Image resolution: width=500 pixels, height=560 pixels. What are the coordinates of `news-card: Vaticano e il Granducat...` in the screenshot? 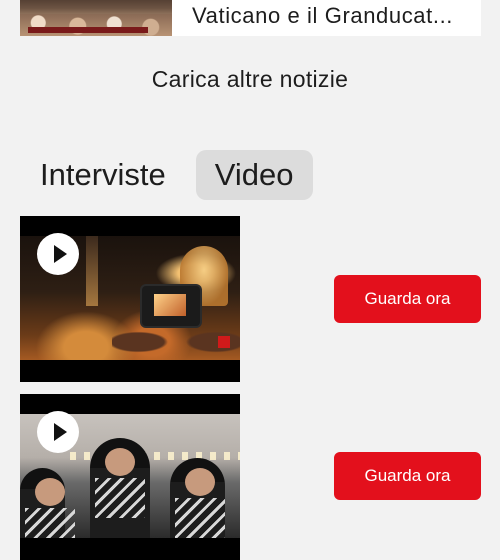 It's located at (250, 18).